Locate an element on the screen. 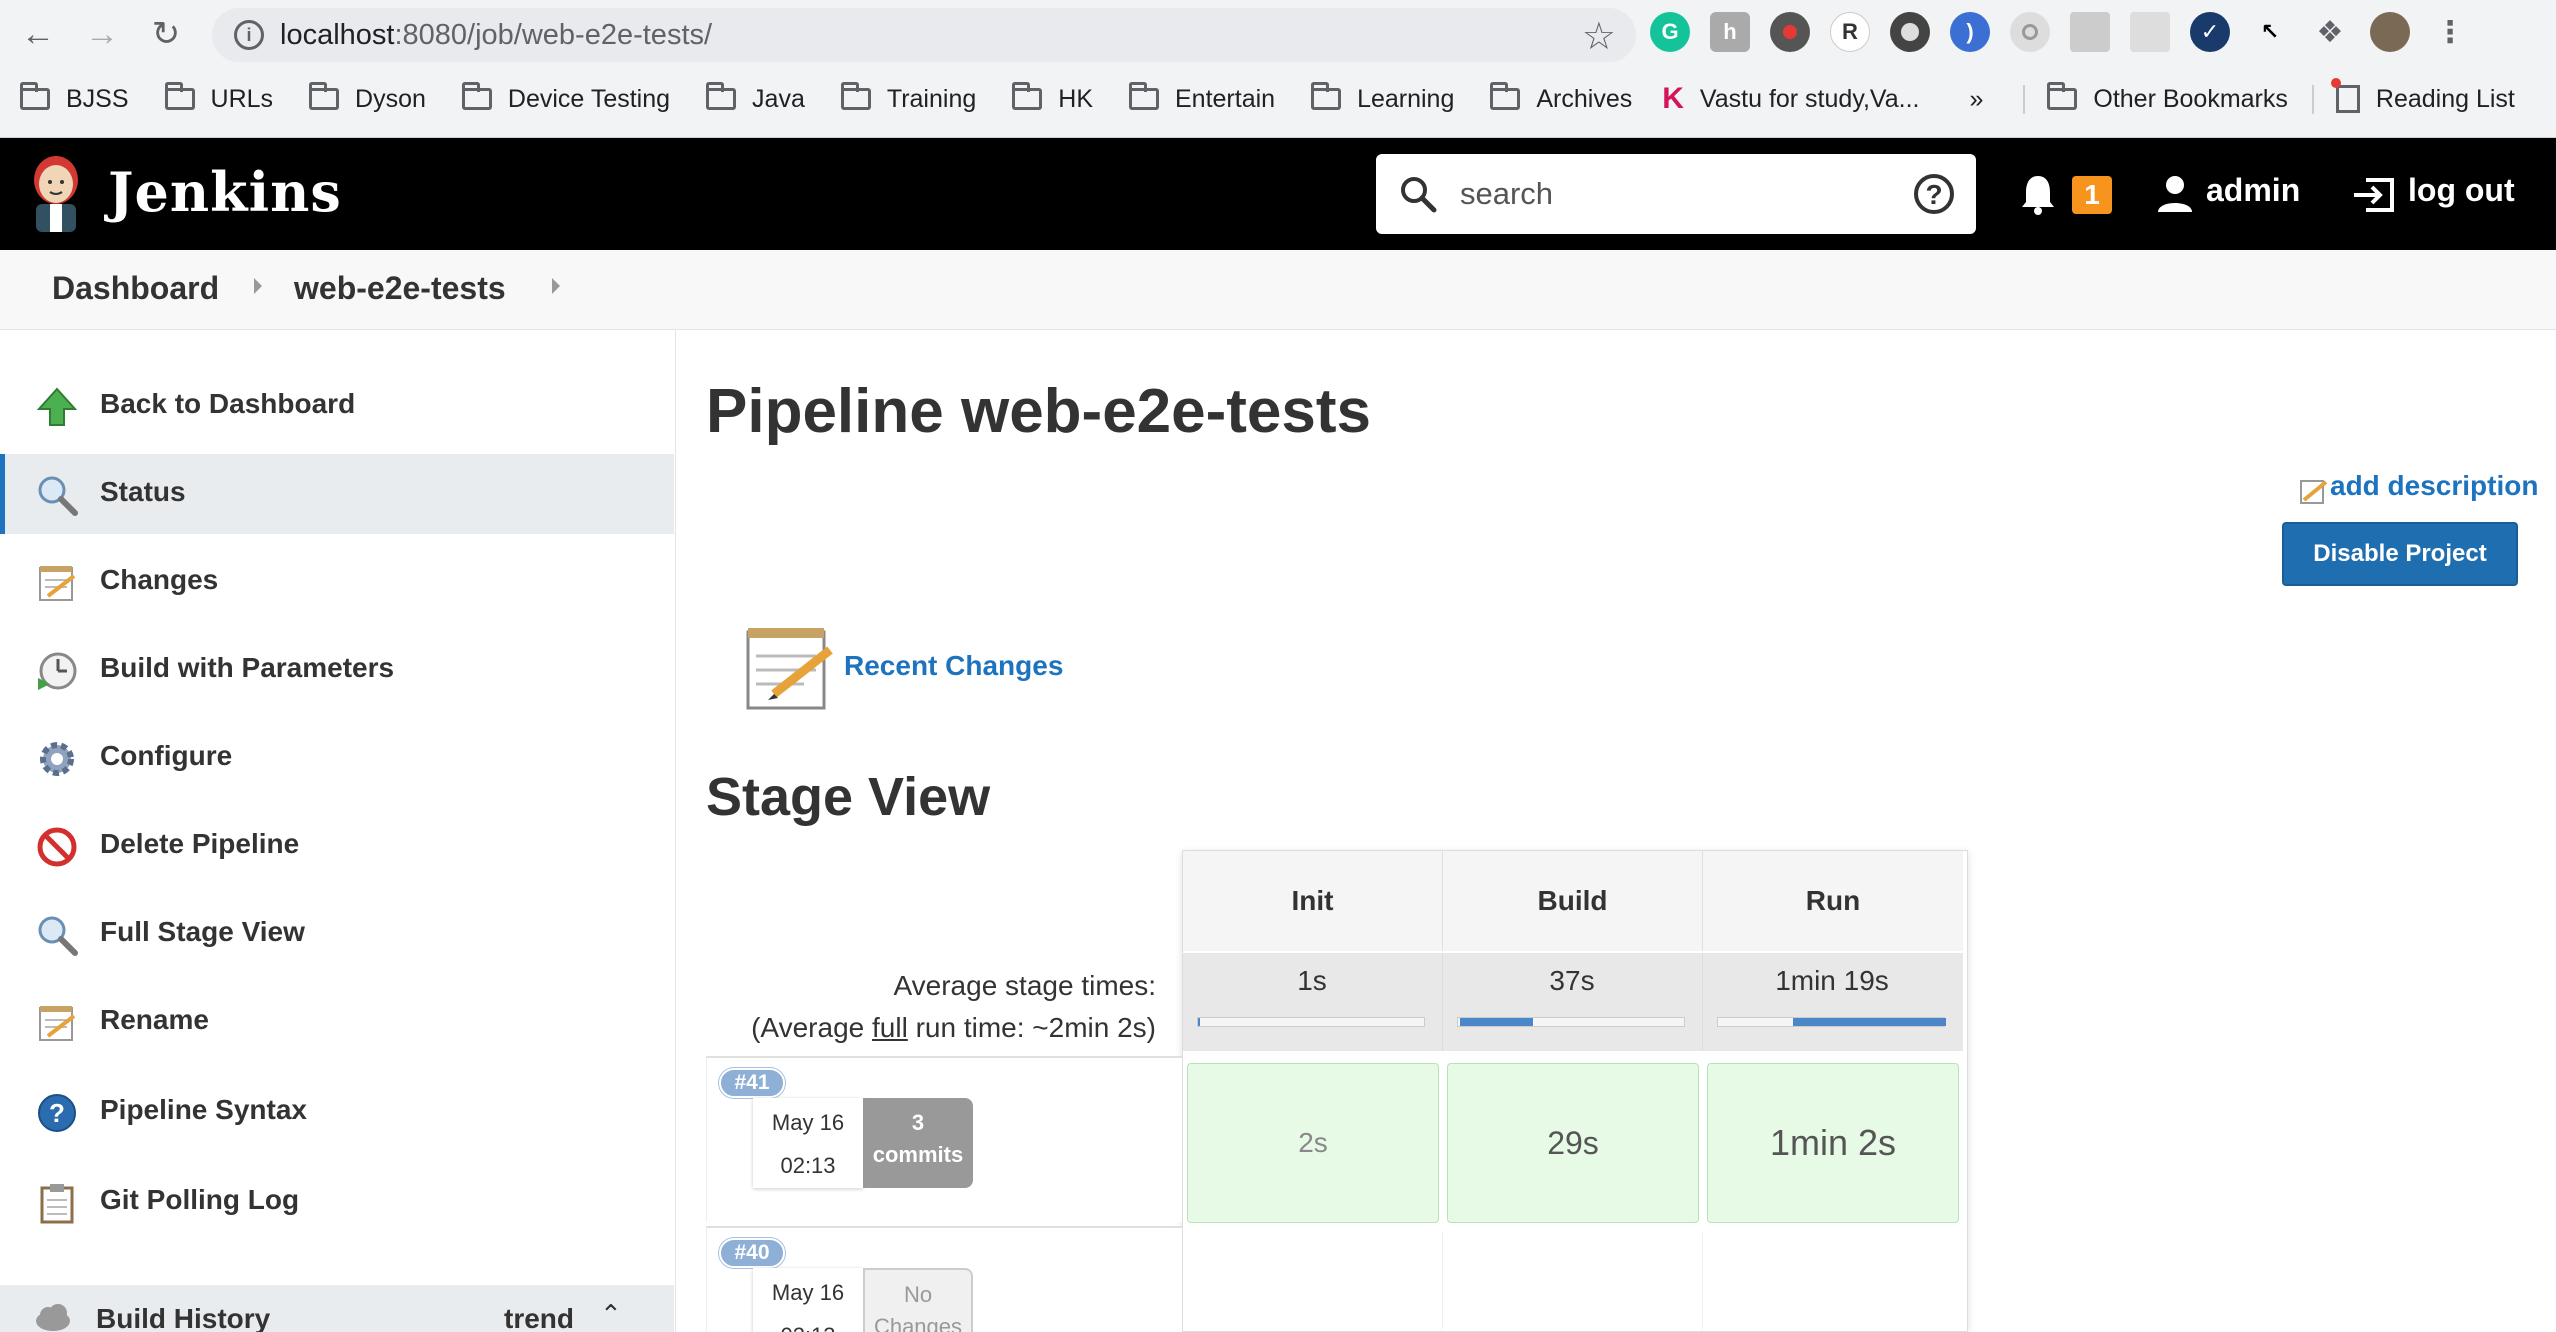  record-extension-icon is located at coordinates (1790, 32).